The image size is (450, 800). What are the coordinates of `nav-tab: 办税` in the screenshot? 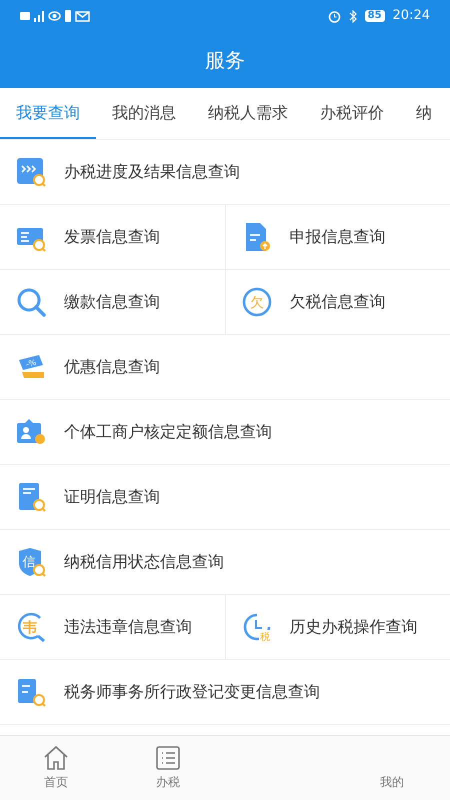 It's located at (168, 768).